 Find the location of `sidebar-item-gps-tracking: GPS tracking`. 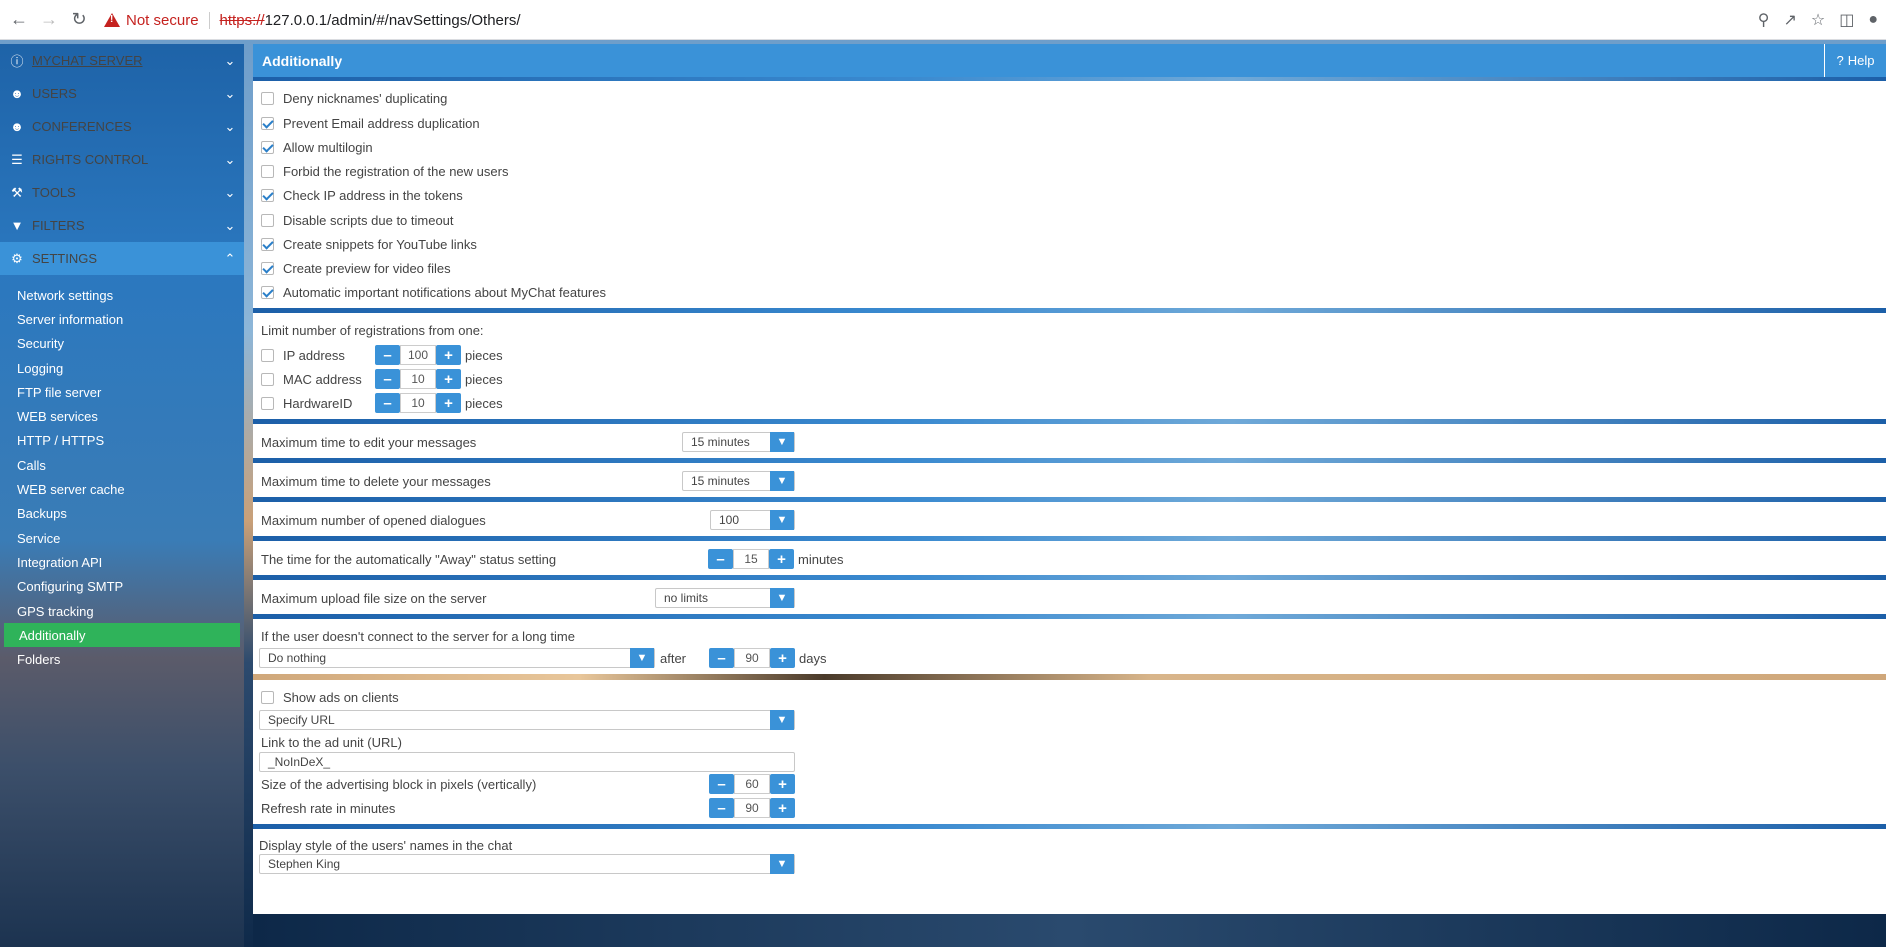

sidebar-item-gps-tracking: GPS tracking is located at coordinates (122, 611).